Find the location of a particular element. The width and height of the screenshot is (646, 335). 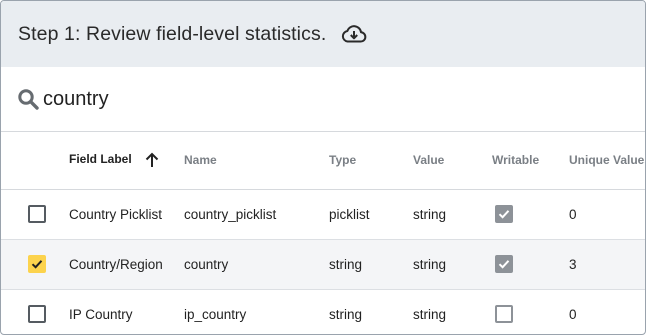

column-header-value: Value is located at coordinates (452, 160).